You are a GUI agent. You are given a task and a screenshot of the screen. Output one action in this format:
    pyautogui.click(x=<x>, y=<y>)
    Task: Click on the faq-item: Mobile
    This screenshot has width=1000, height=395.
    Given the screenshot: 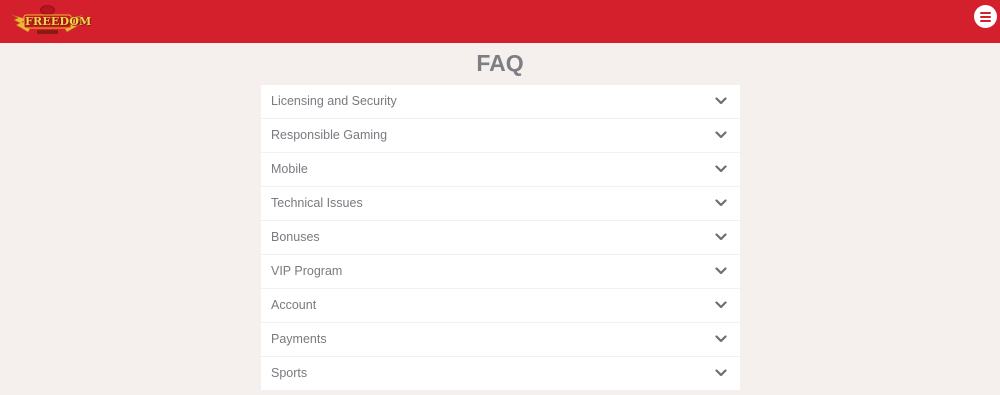 What is the action you would take?
    pyautogui.click(x=500, y=169)
    